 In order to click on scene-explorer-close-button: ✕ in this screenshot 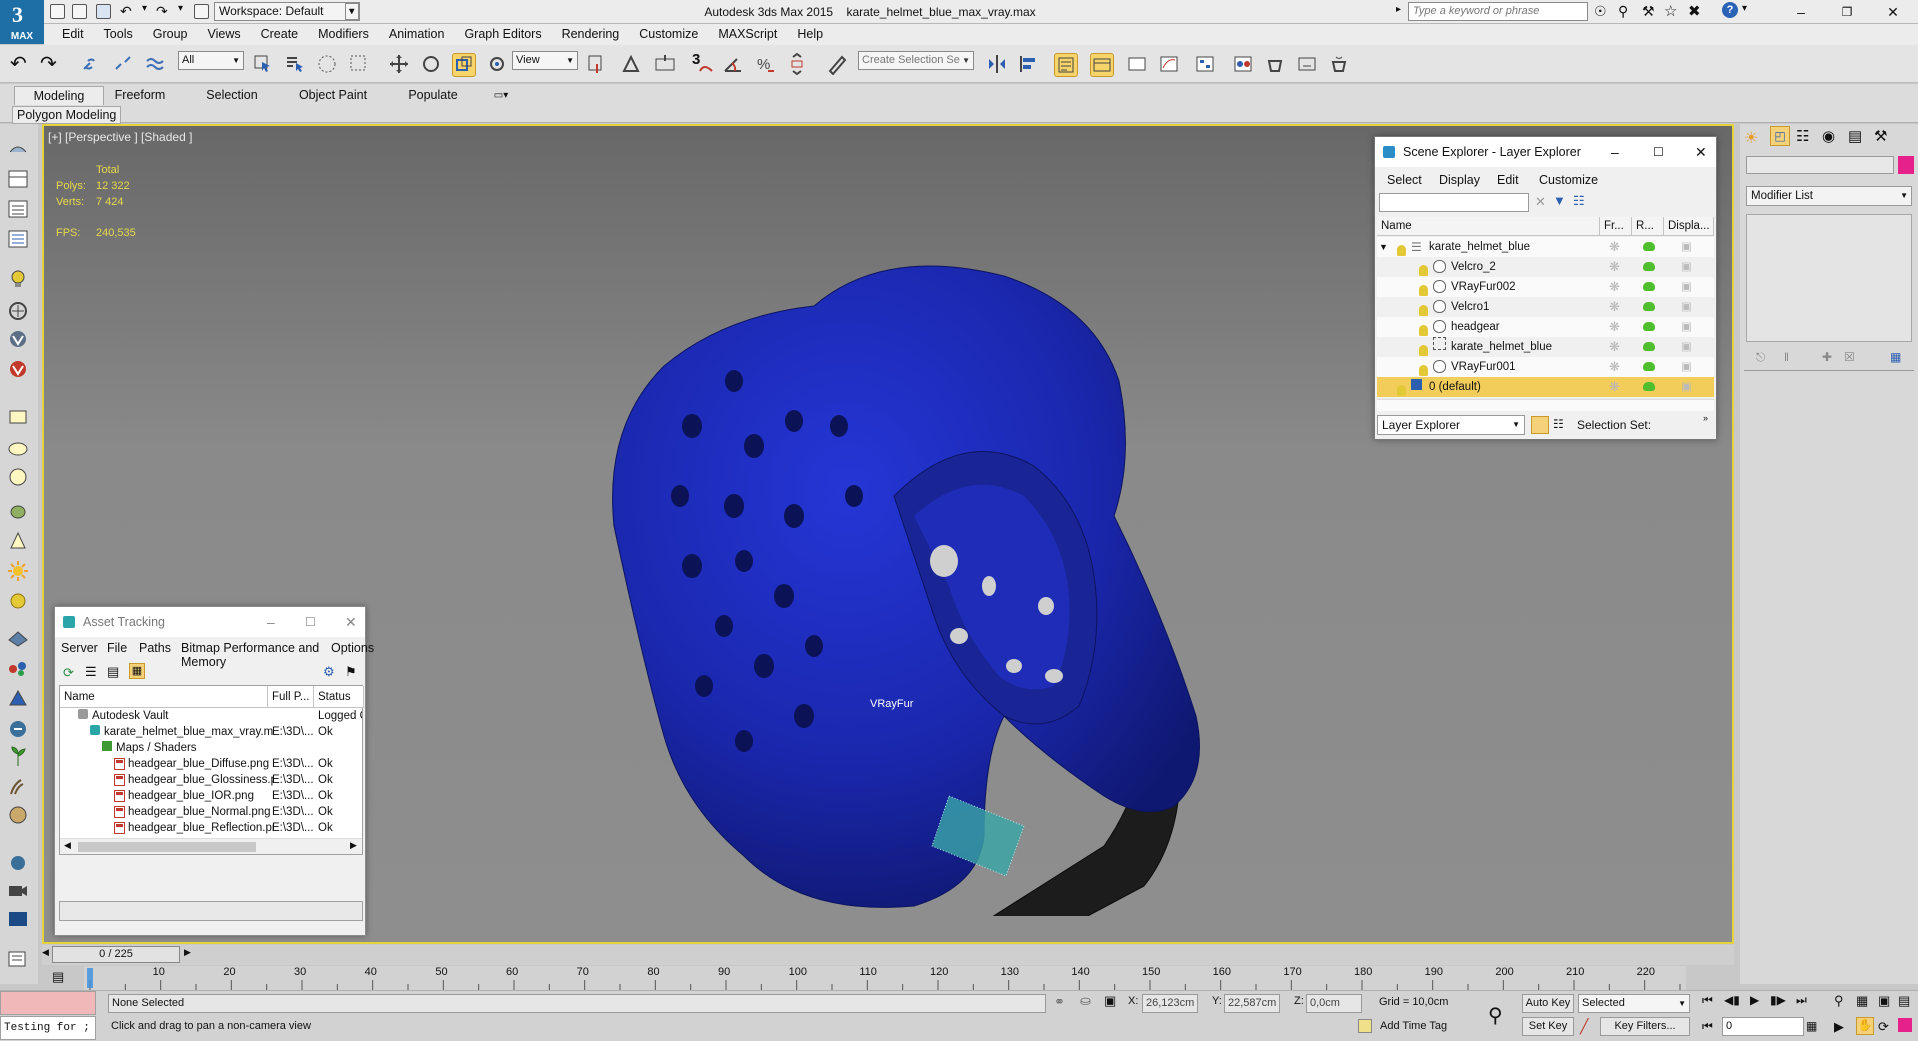, I will do `click(1701, 152)`.